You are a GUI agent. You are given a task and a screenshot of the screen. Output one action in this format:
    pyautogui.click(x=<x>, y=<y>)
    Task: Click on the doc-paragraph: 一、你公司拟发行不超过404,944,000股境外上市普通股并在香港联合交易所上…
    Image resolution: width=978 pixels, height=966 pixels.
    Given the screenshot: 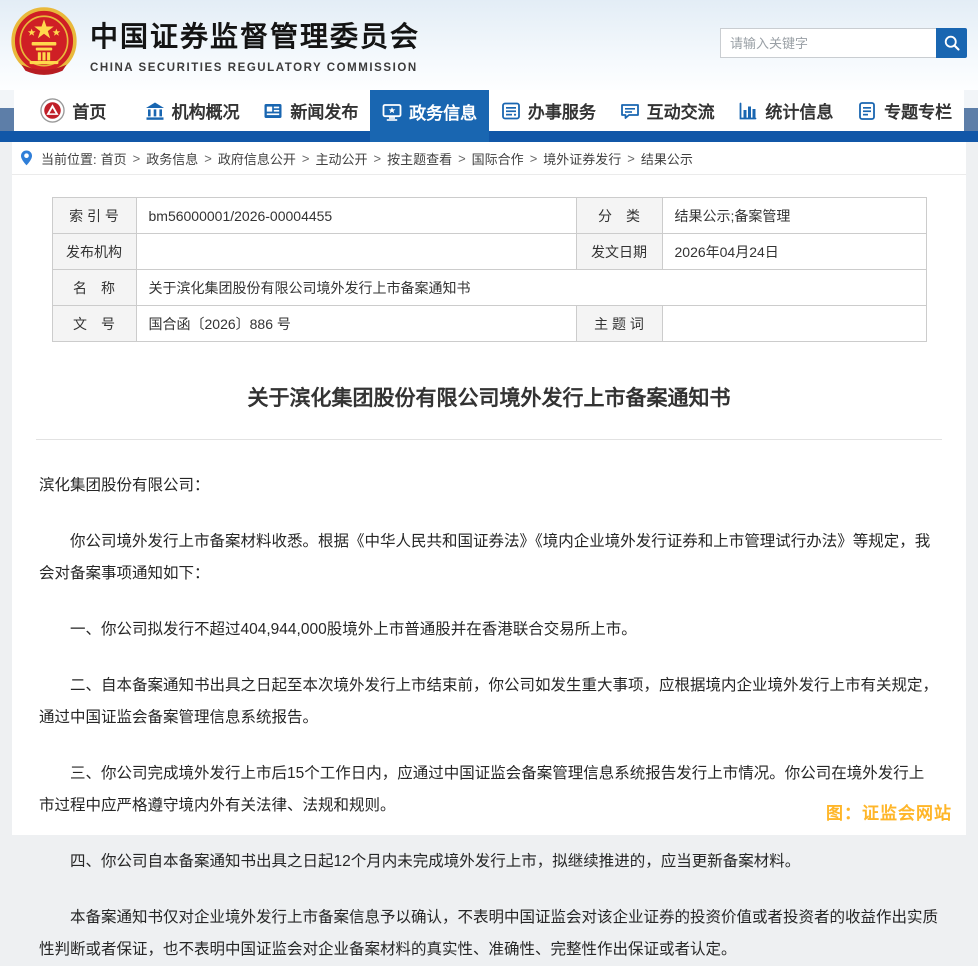 What is the action you would take?
    pyautogui.click(x=353, y=629)
    